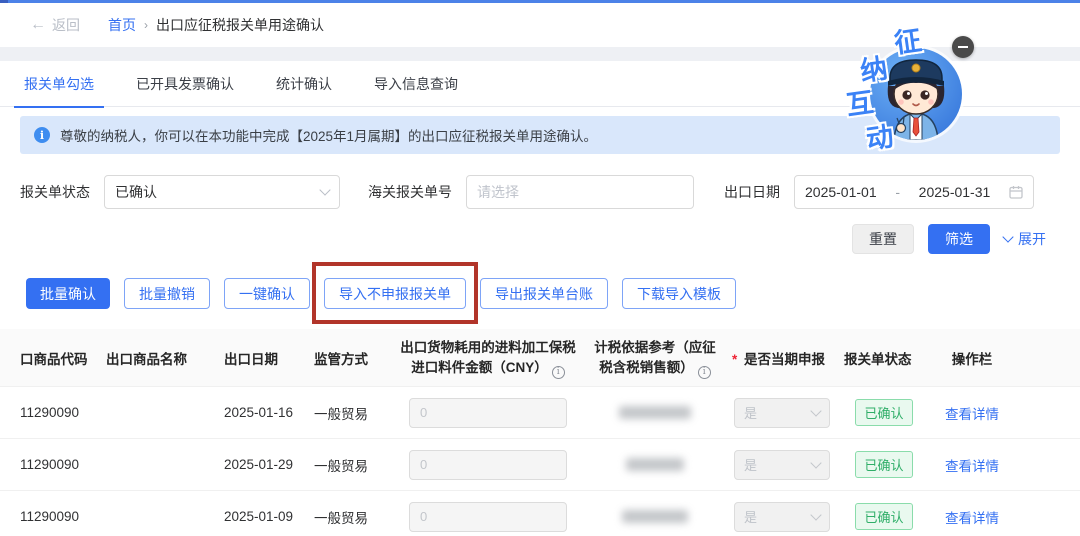  I want to click on batch-confirm-button: 批量确认, so click(68, 293).